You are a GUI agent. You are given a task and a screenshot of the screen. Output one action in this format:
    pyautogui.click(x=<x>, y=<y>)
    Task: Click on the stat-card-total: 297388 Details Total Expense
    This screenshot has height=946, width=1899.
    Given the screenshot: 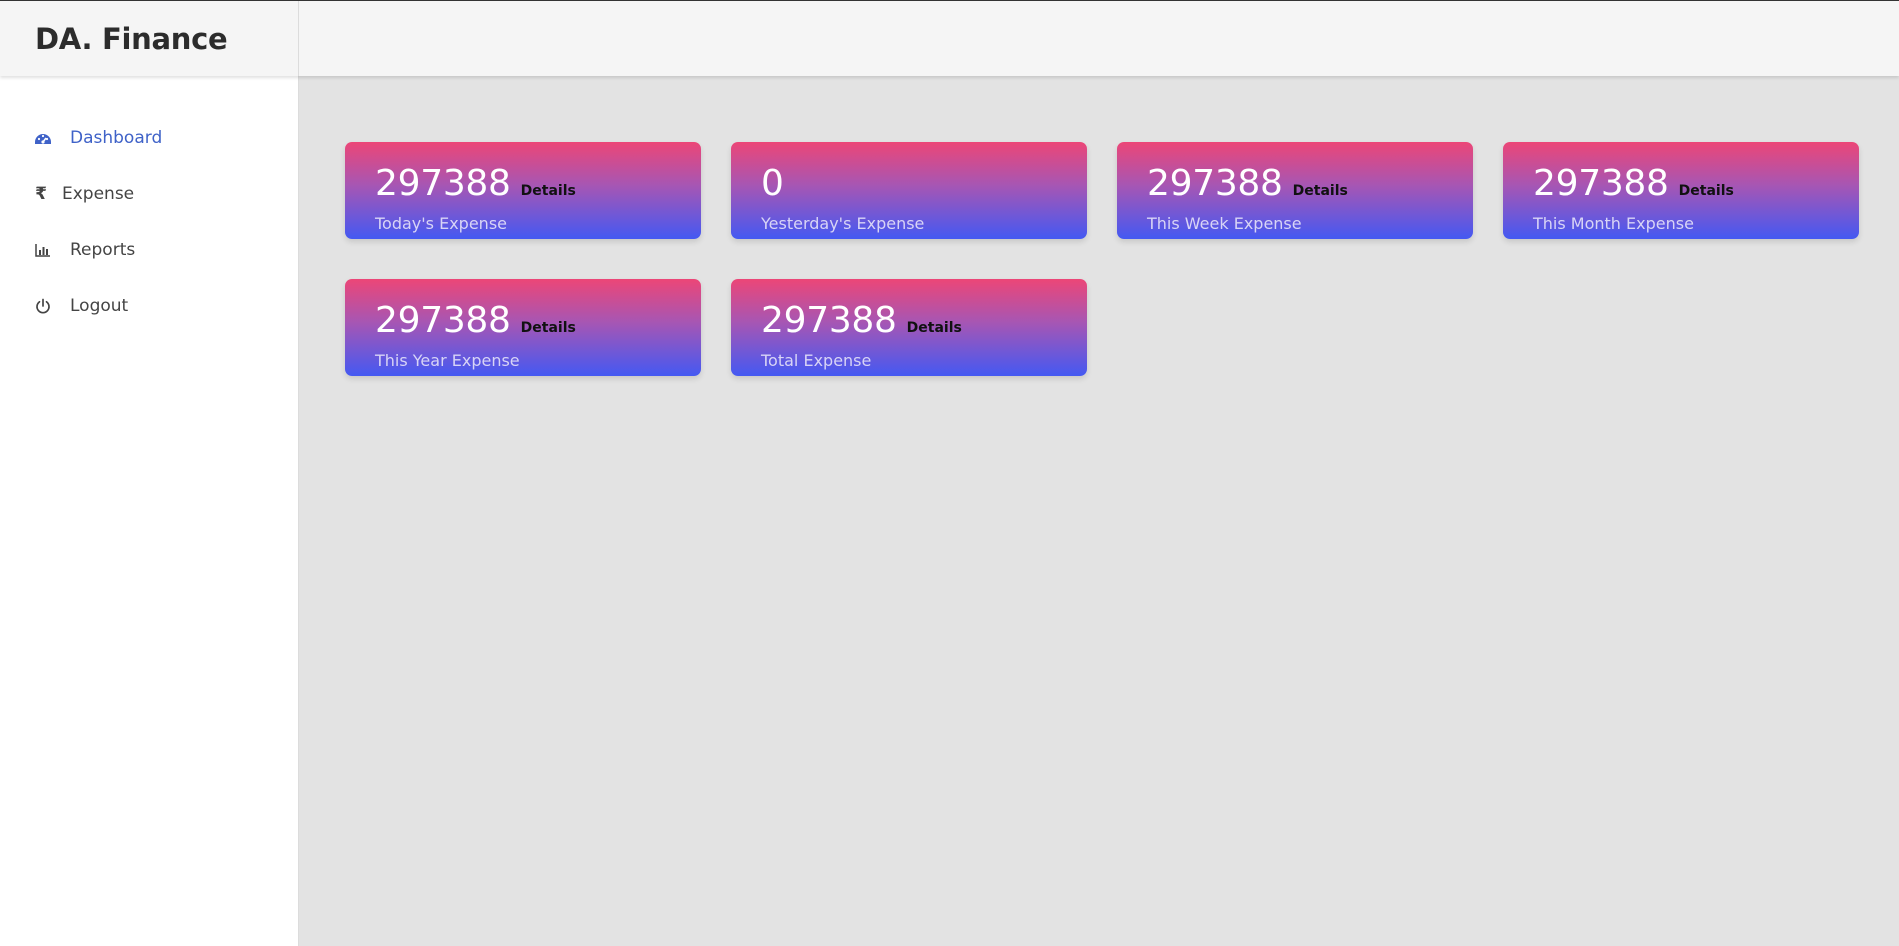 What is the action you would take?
    pyautogui.click(x=909, y=327)
    